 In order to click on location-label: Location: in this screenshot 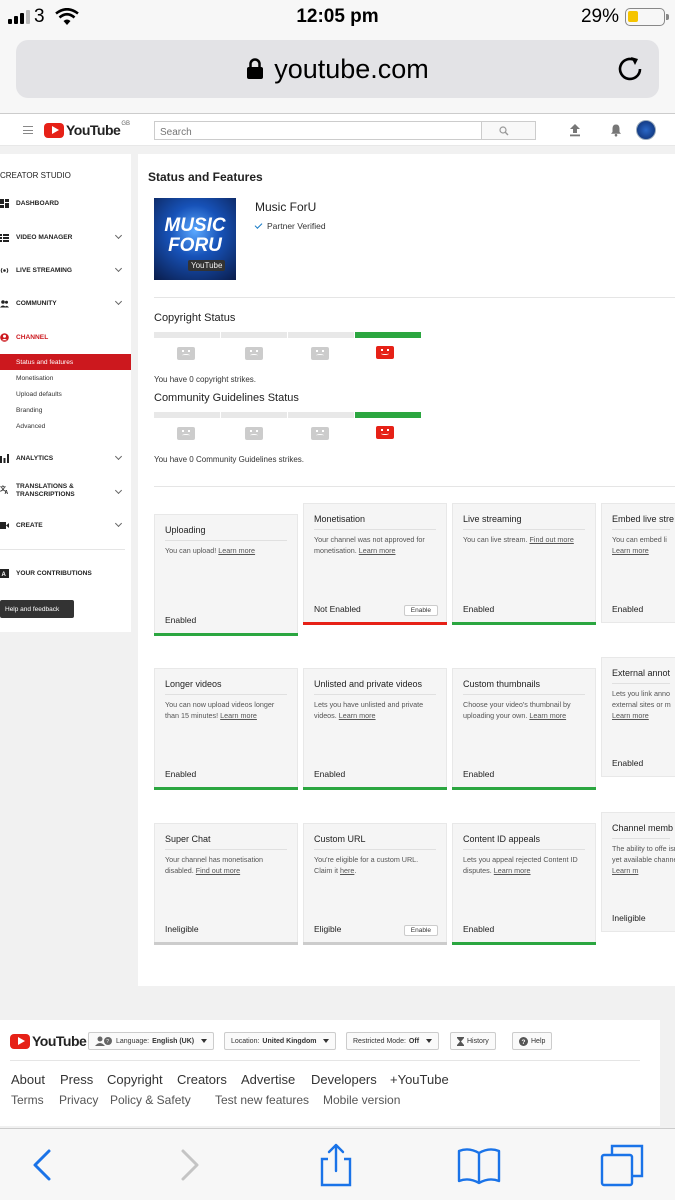, I will do `click(245, 1041)`.